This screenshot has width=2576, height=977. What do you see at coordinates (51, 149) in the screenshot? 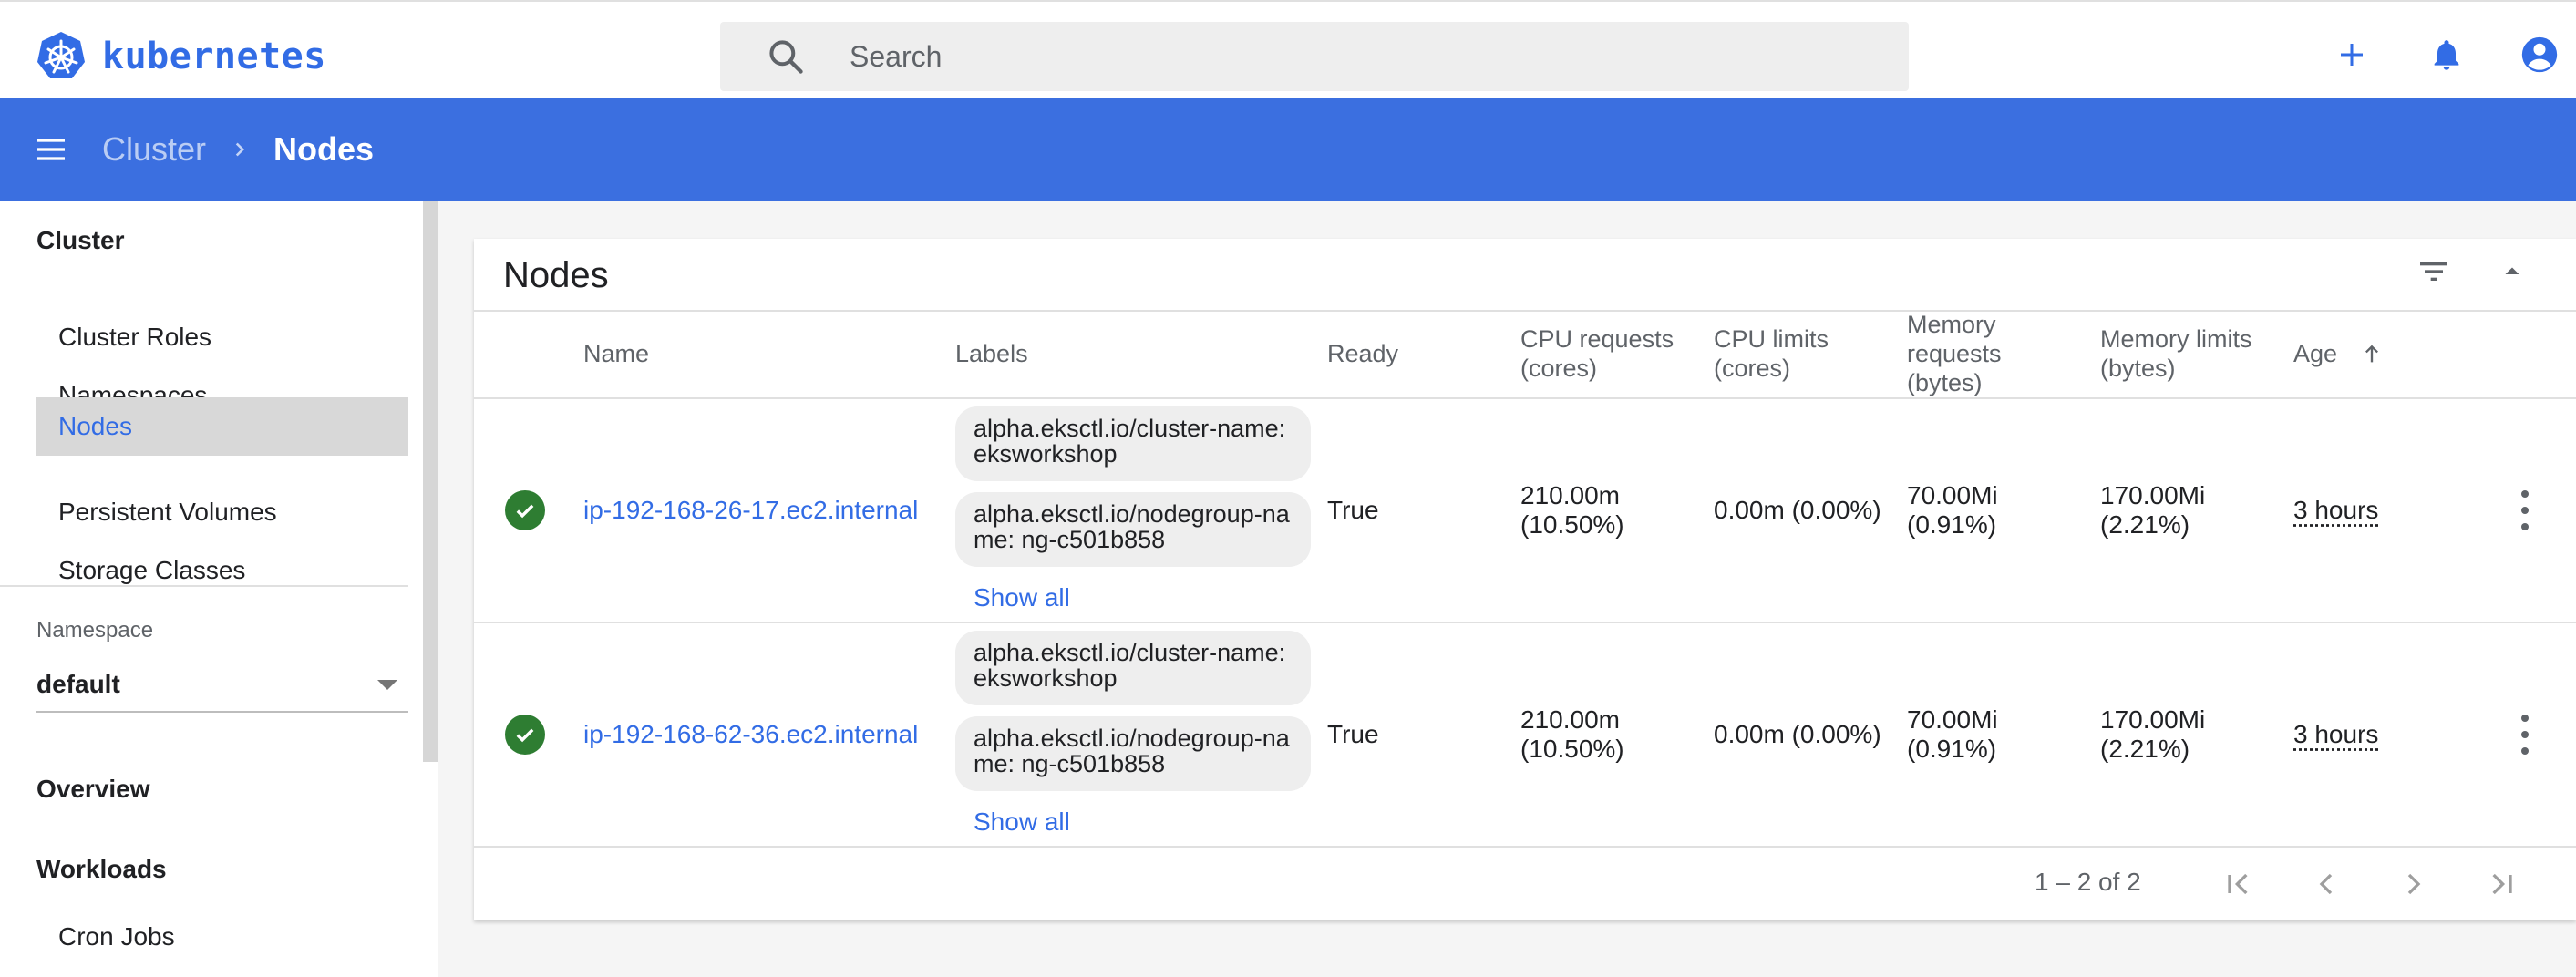
I see `menu-icon` at bounding box center [51, 149].